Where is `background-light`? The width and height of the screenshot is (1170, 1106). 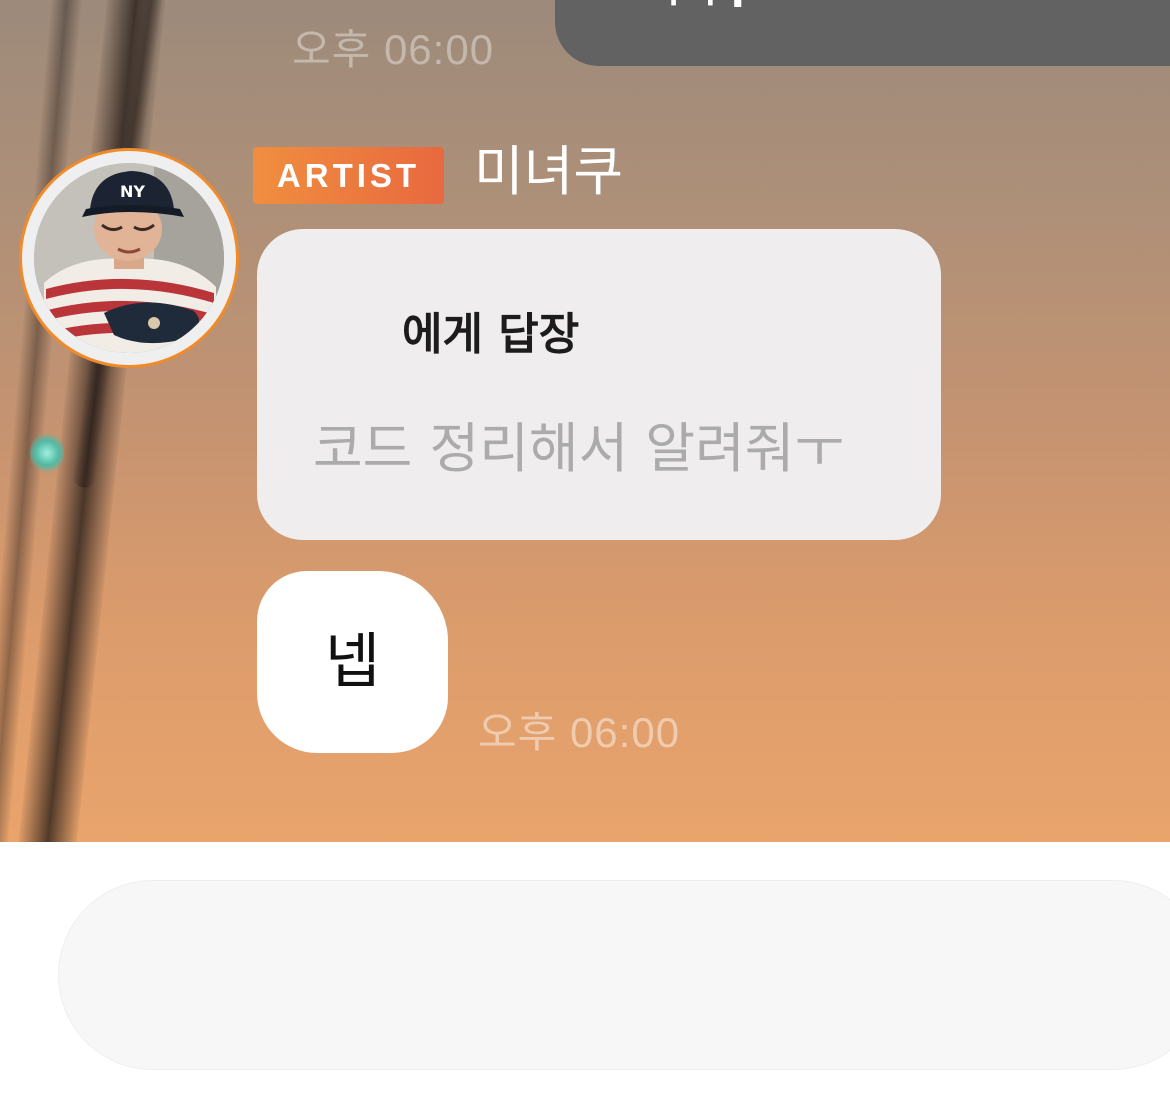
background-light is located at coordinates (47, 453).